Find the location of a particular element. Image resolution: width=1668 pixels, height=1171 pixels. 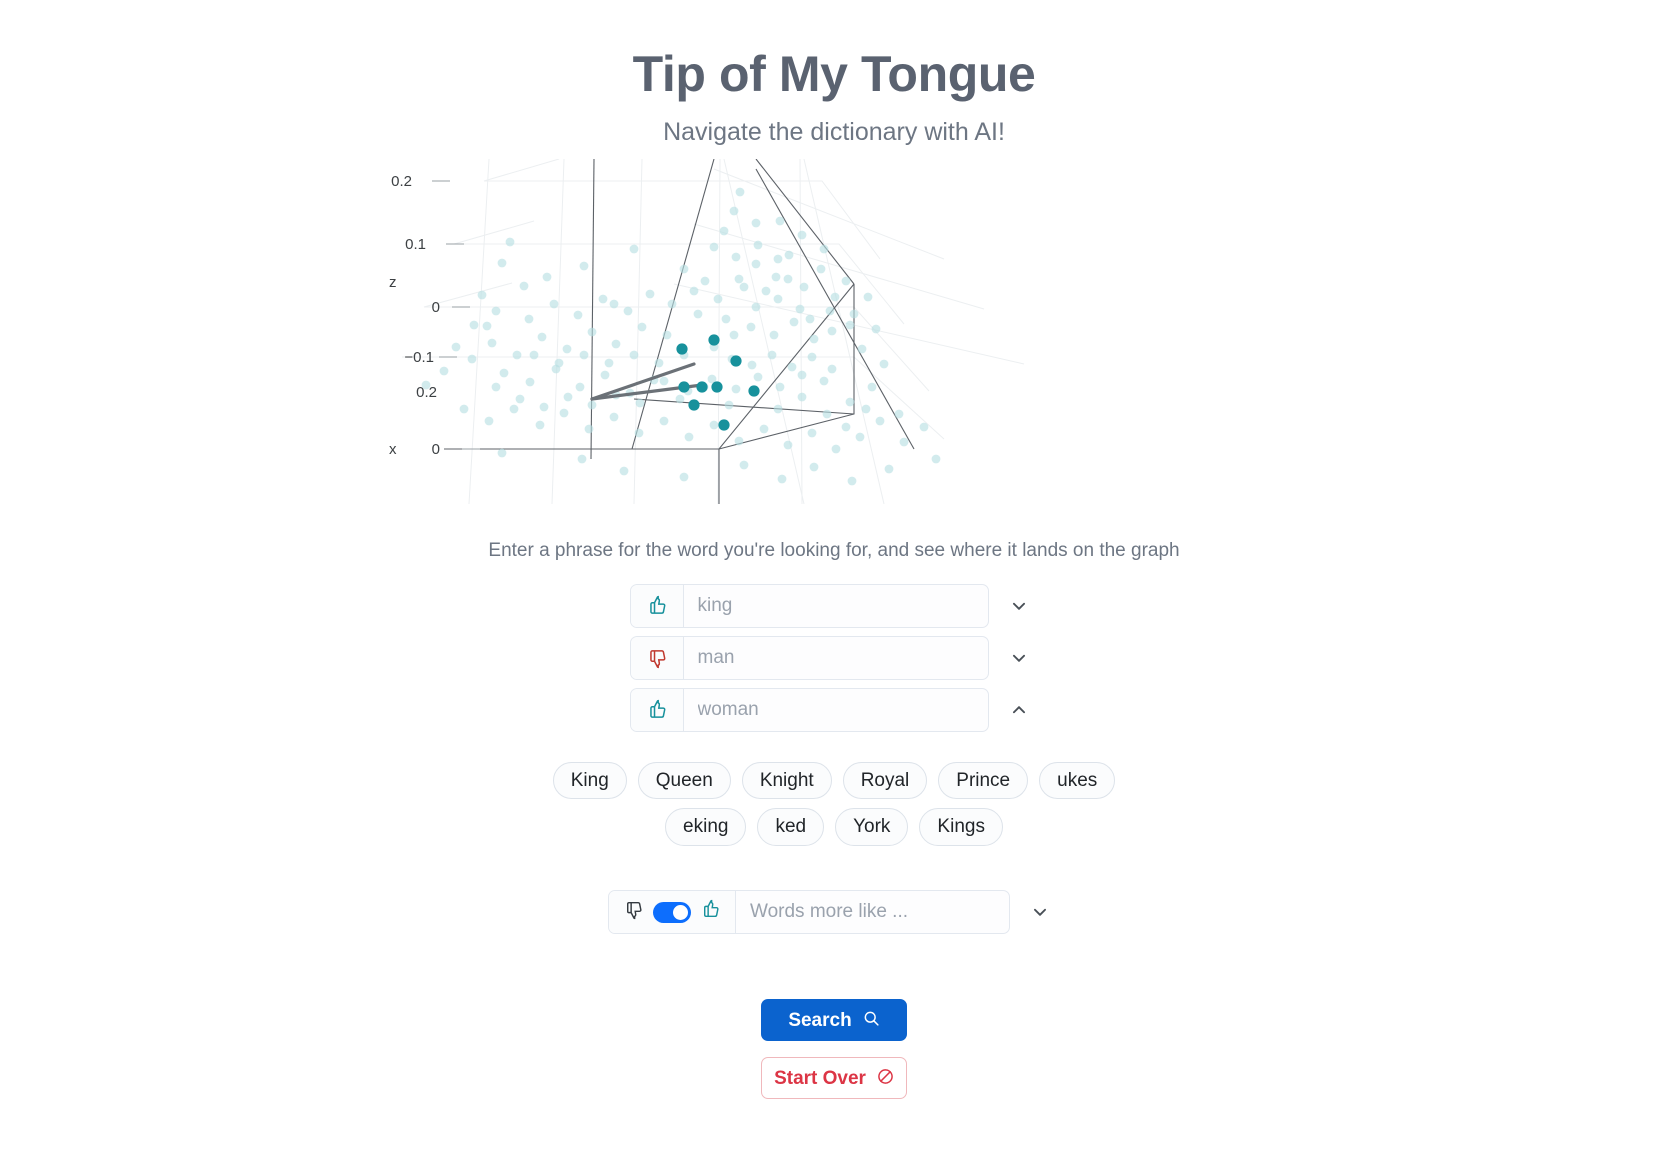

list-item: eking is located at coordinates (706, 827).